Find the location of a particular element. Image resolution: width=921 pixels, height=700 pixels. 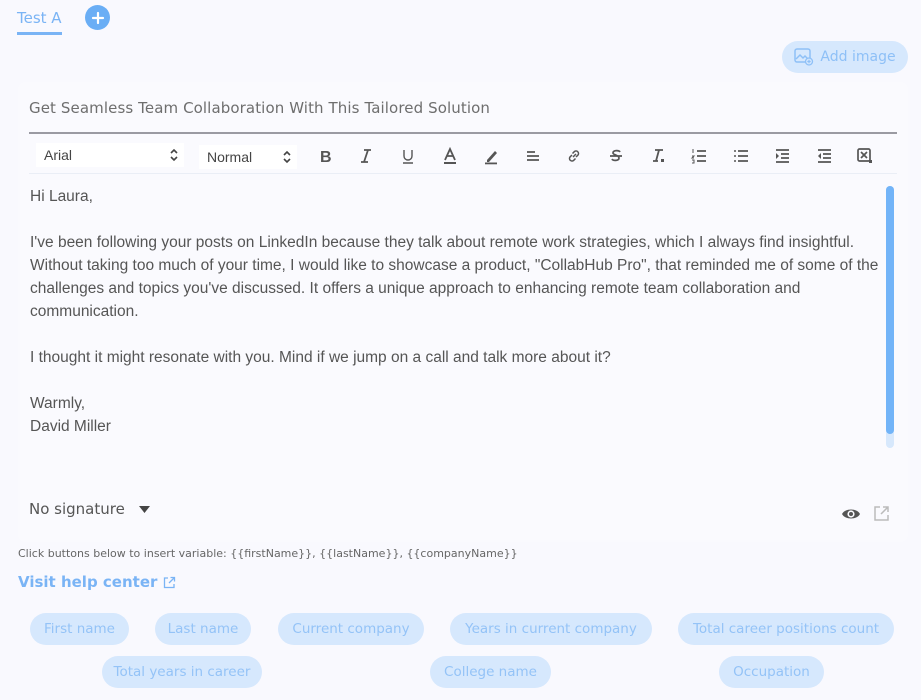

preview-eye-icon is located at coordinates (851, 514).